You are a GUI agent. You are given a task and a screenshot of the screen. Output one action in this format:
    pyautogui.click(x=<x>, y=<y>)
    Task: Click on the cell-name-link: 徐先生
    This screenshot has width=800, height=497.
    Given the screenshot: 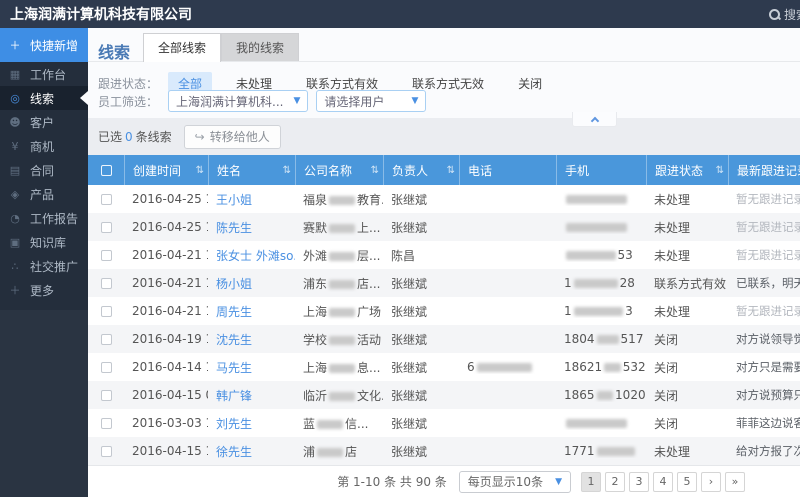 What is the action you would take?
    pyautogui.click(x=251, y=451)
    